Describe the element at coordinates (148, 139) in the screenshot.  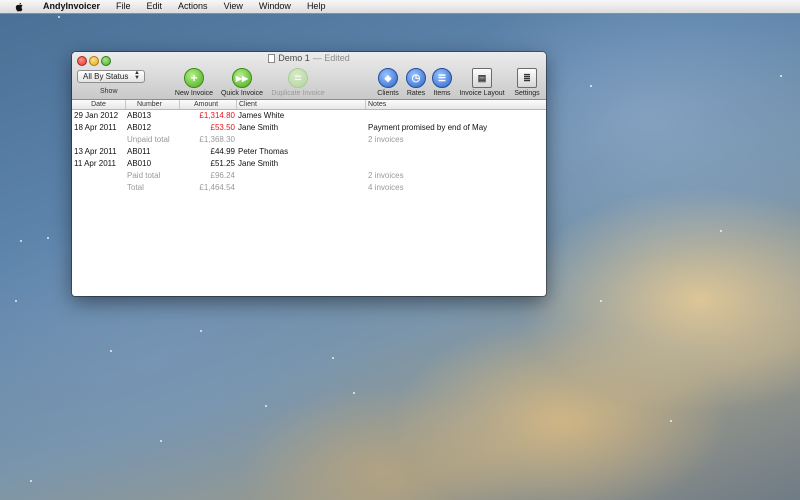
I see `cell-summary-label: Unpaid total` at that location.